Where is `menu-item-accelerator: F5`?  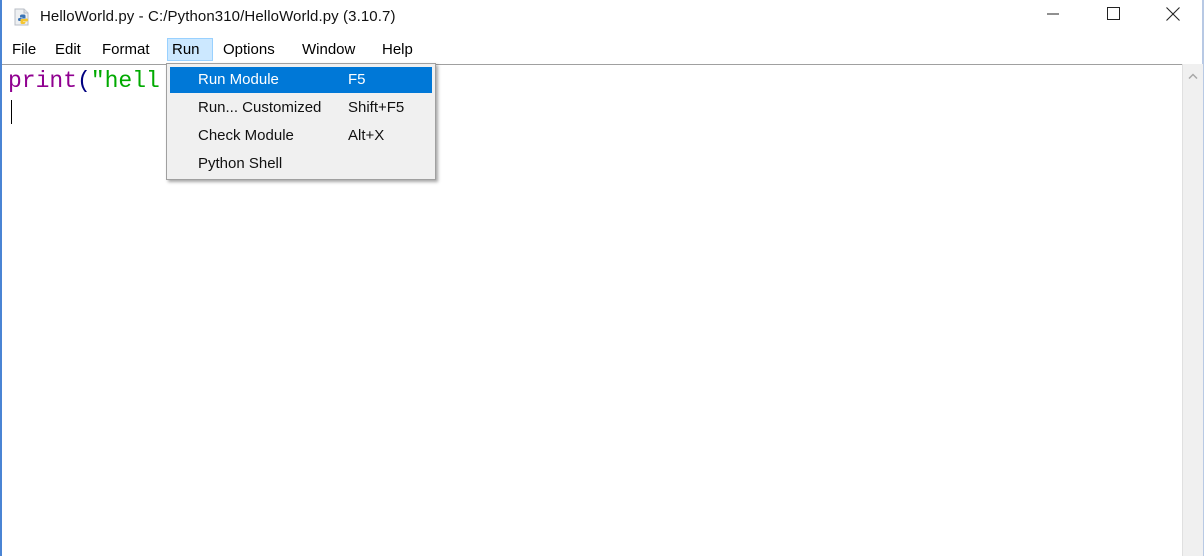
menu-item-accelerator: F5 is located at coordinates (357, 79).